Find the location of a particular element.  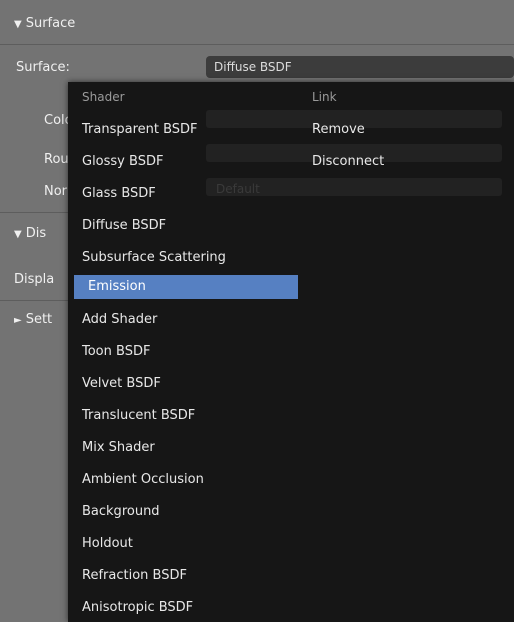

displacement-section-header: ▼ Dis is located at coordinates (30, 234).